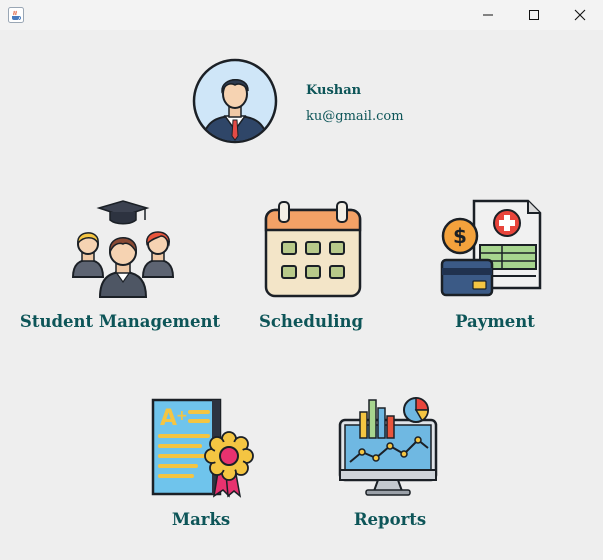 The image size is (603, 560). I want to click on payment-button: Payment, so click(495, 321).